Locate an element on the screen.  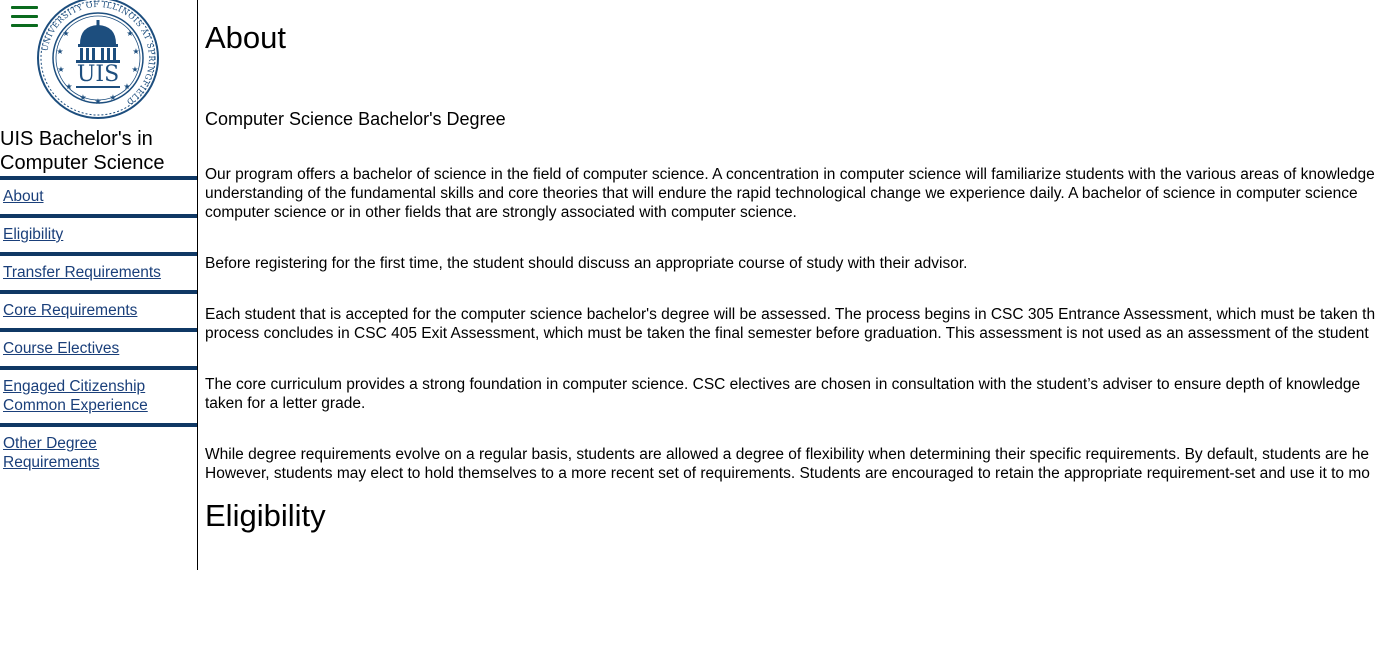
nav-link-line: Requirements is located at coordinates (51, 462).